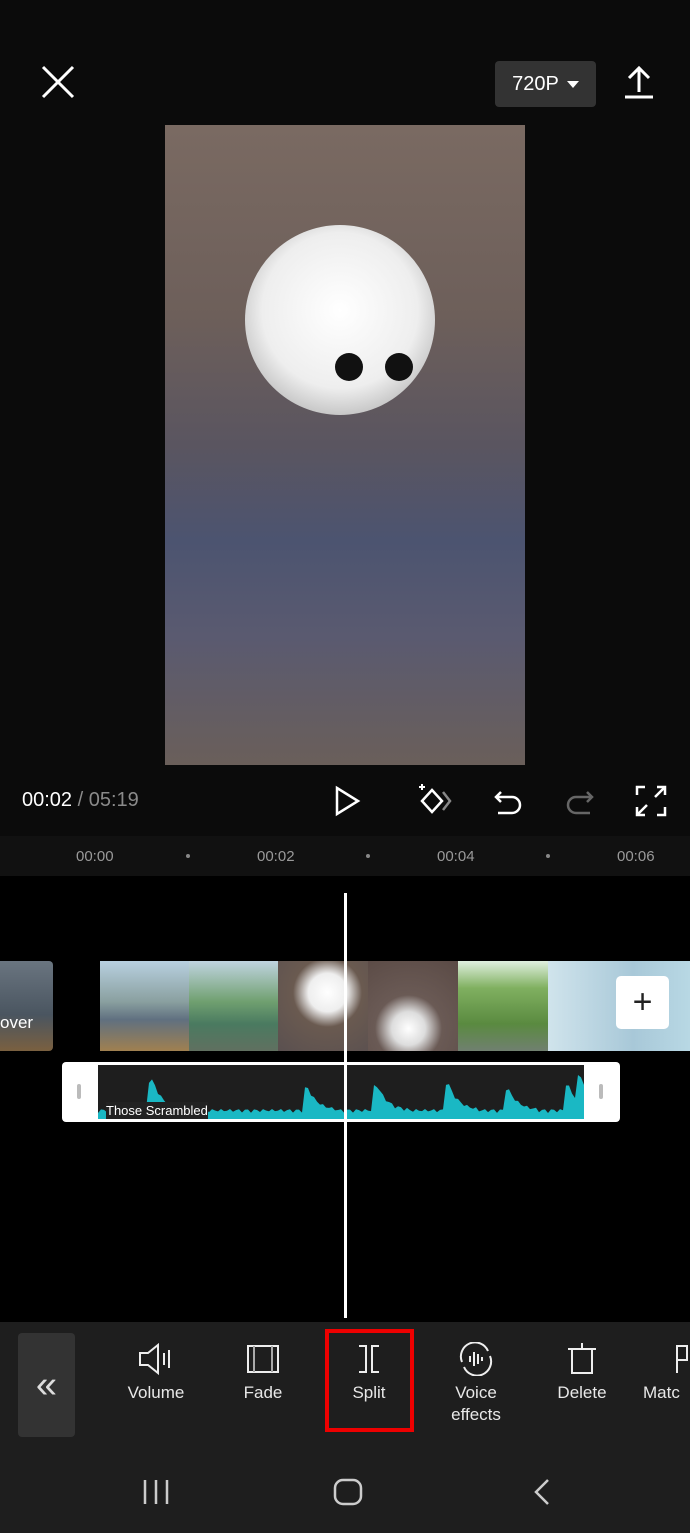  I want to click on tool-label: Fade, so click(263, 1392).